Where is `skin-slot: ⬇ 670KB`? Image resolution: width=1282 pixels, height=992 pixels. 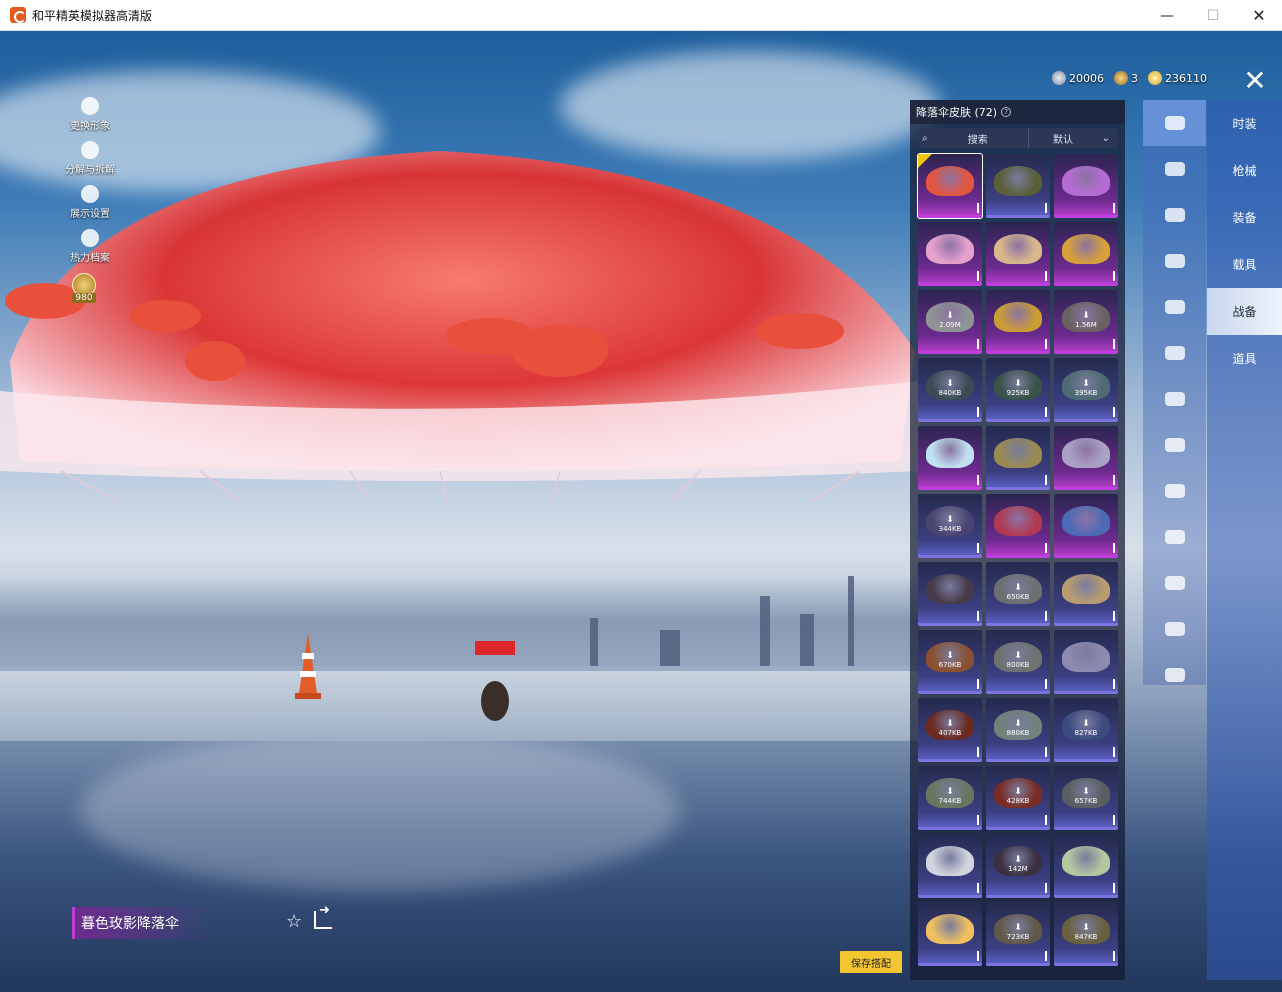 skin-slot: ⬇ 670KB is located at coordinates (950, 662).